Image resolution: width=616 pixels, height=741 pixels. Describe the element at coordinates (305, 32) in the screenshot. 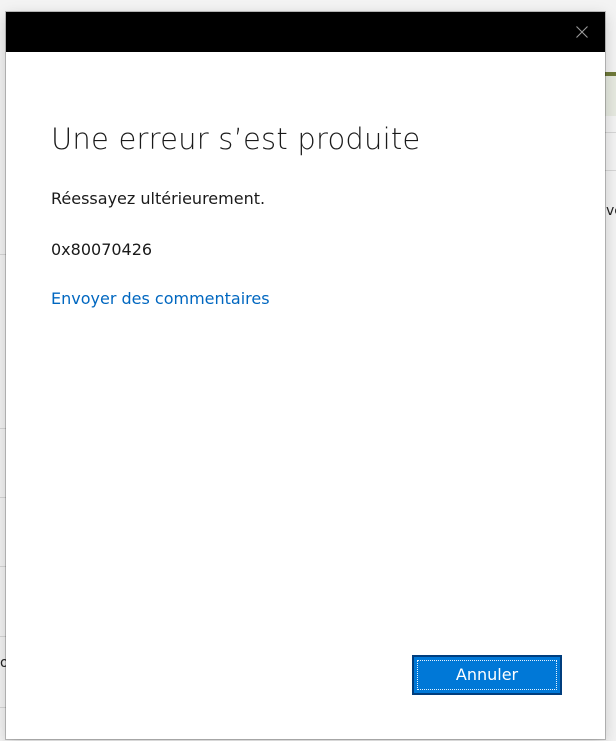

I see `dialog-titlebar` at that location.